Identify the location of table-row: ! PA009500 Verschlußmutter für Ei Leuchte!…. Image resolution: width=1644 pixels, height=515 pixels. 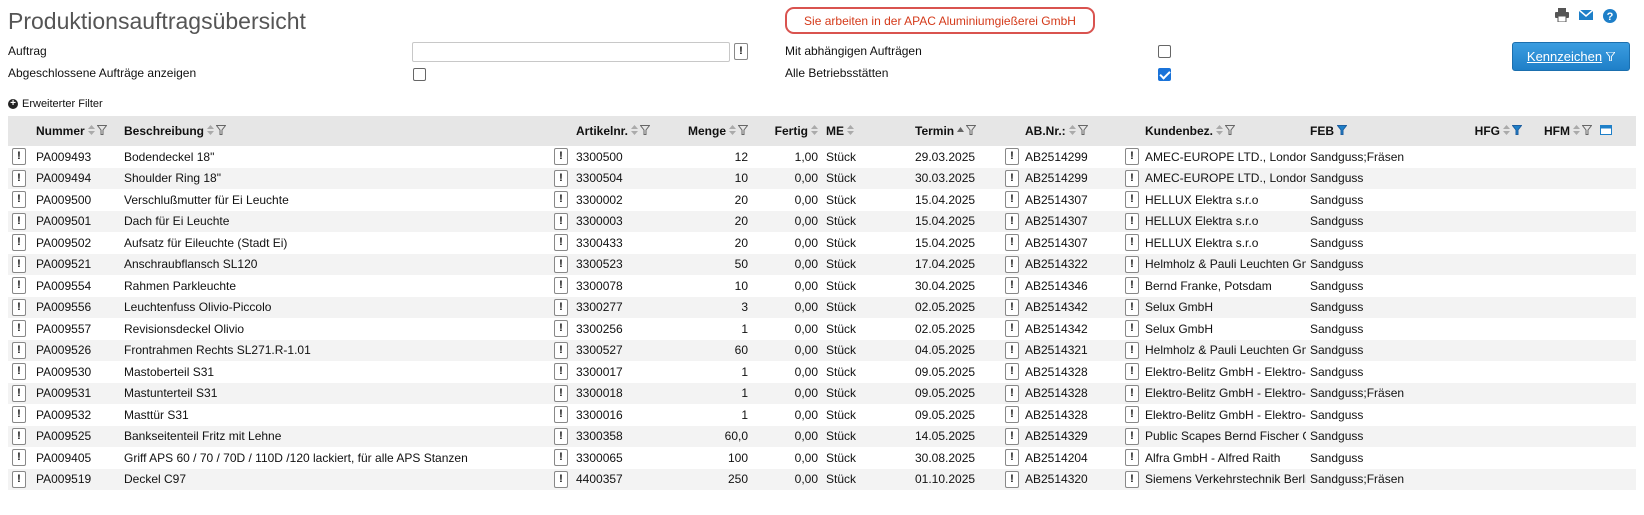
(822, 200).